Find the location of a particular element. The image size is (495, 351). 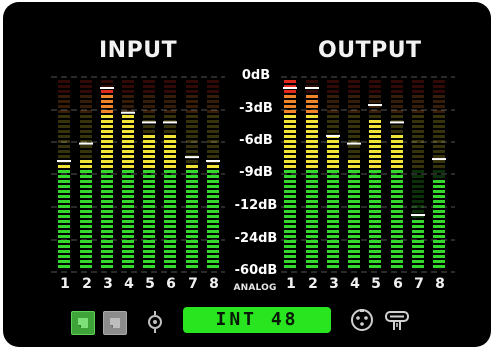

output-select-button is located at coordinates (115, 323).